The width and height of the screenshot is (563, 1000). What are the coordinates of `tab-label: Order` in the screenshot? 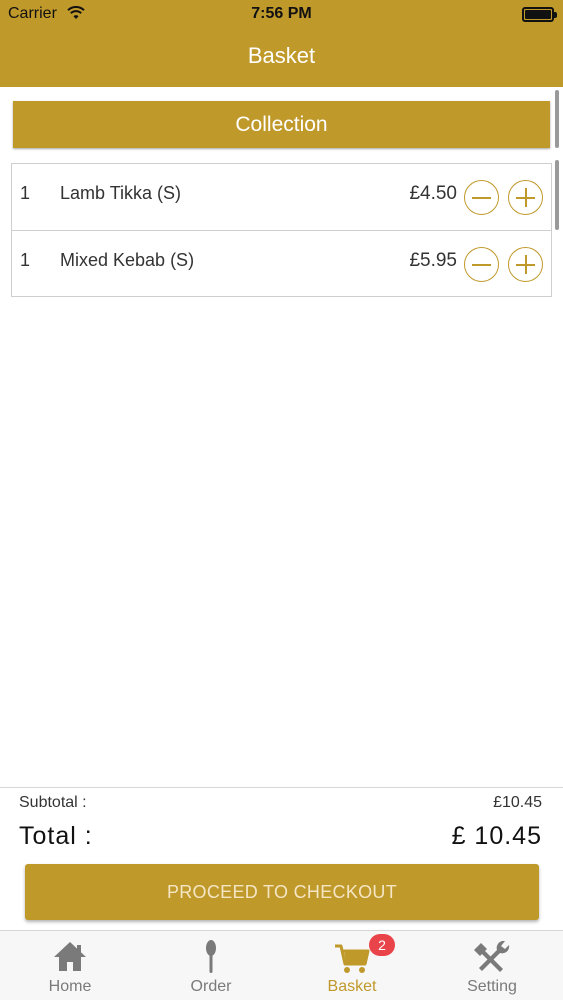 It's located at (211, 986).